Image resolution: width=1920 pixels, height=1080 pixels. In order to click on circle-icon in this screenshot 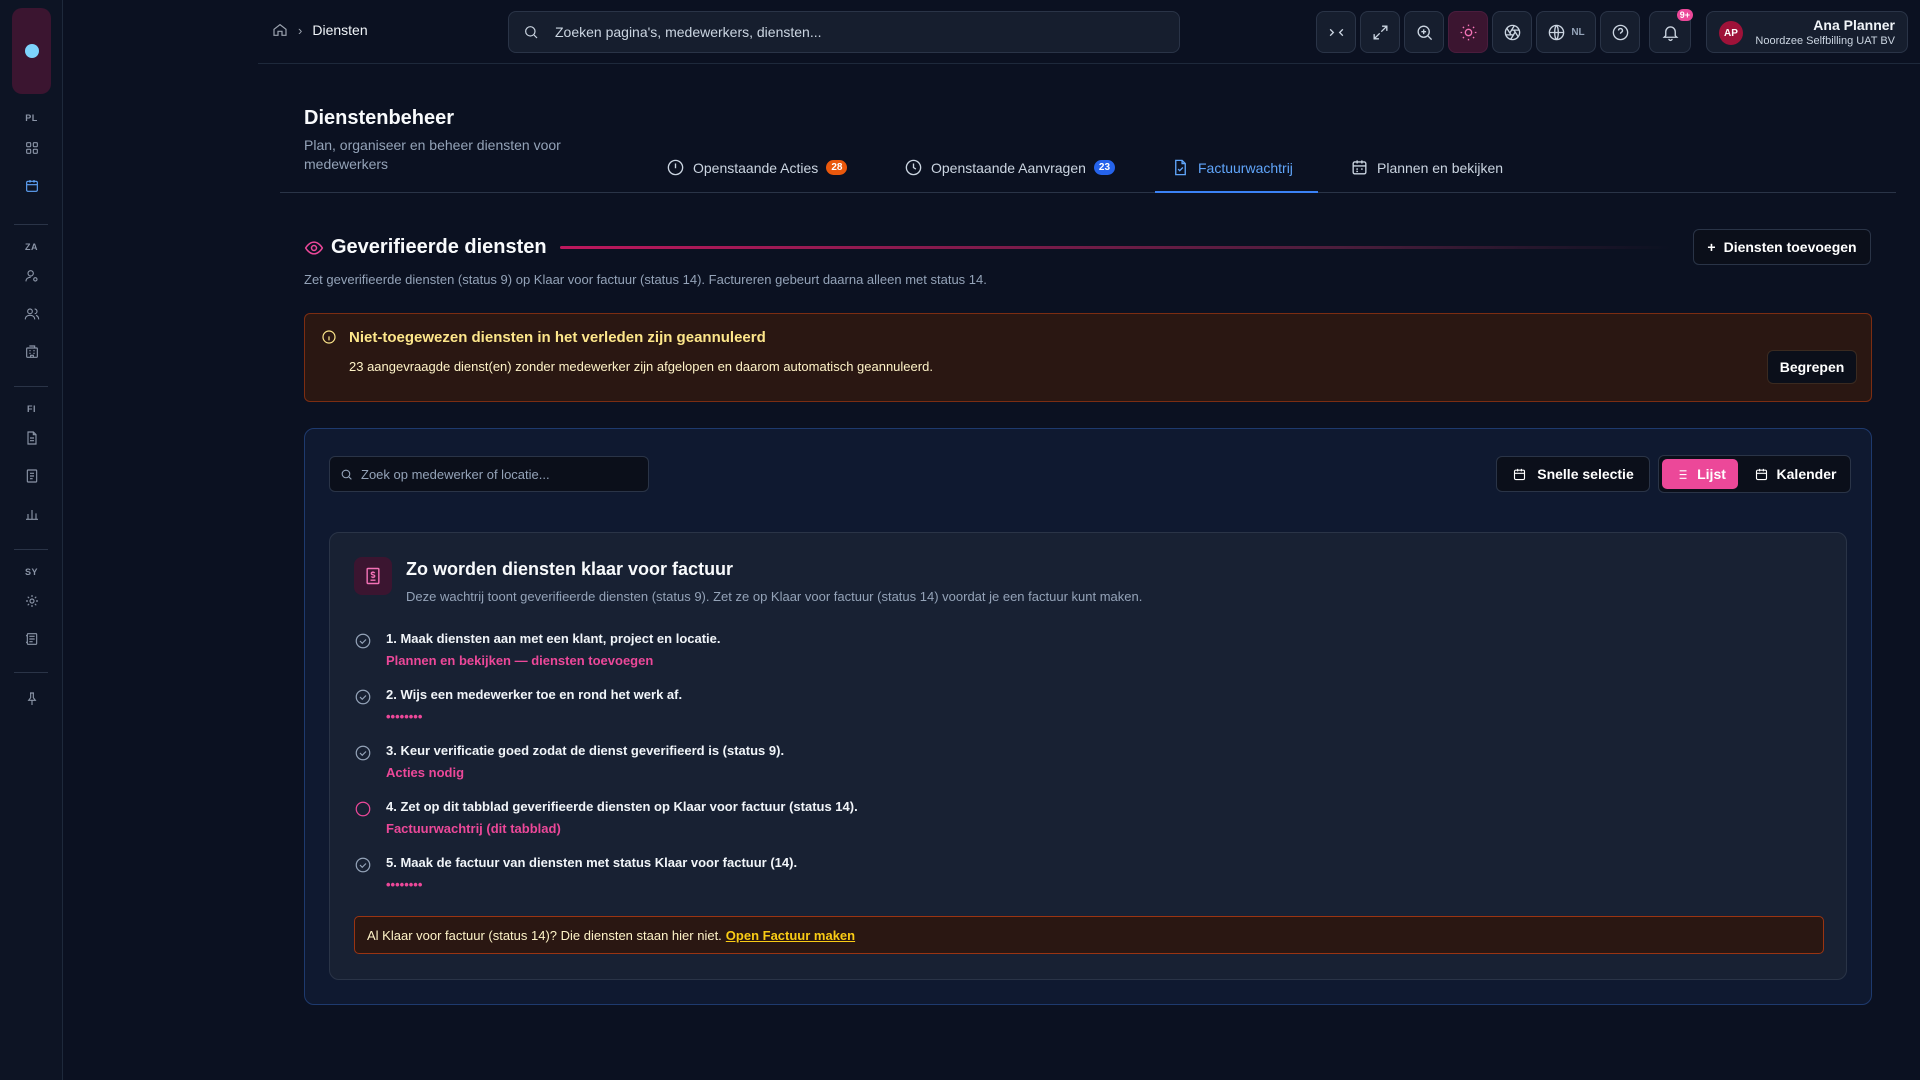, I will do `click(363, 809)`.